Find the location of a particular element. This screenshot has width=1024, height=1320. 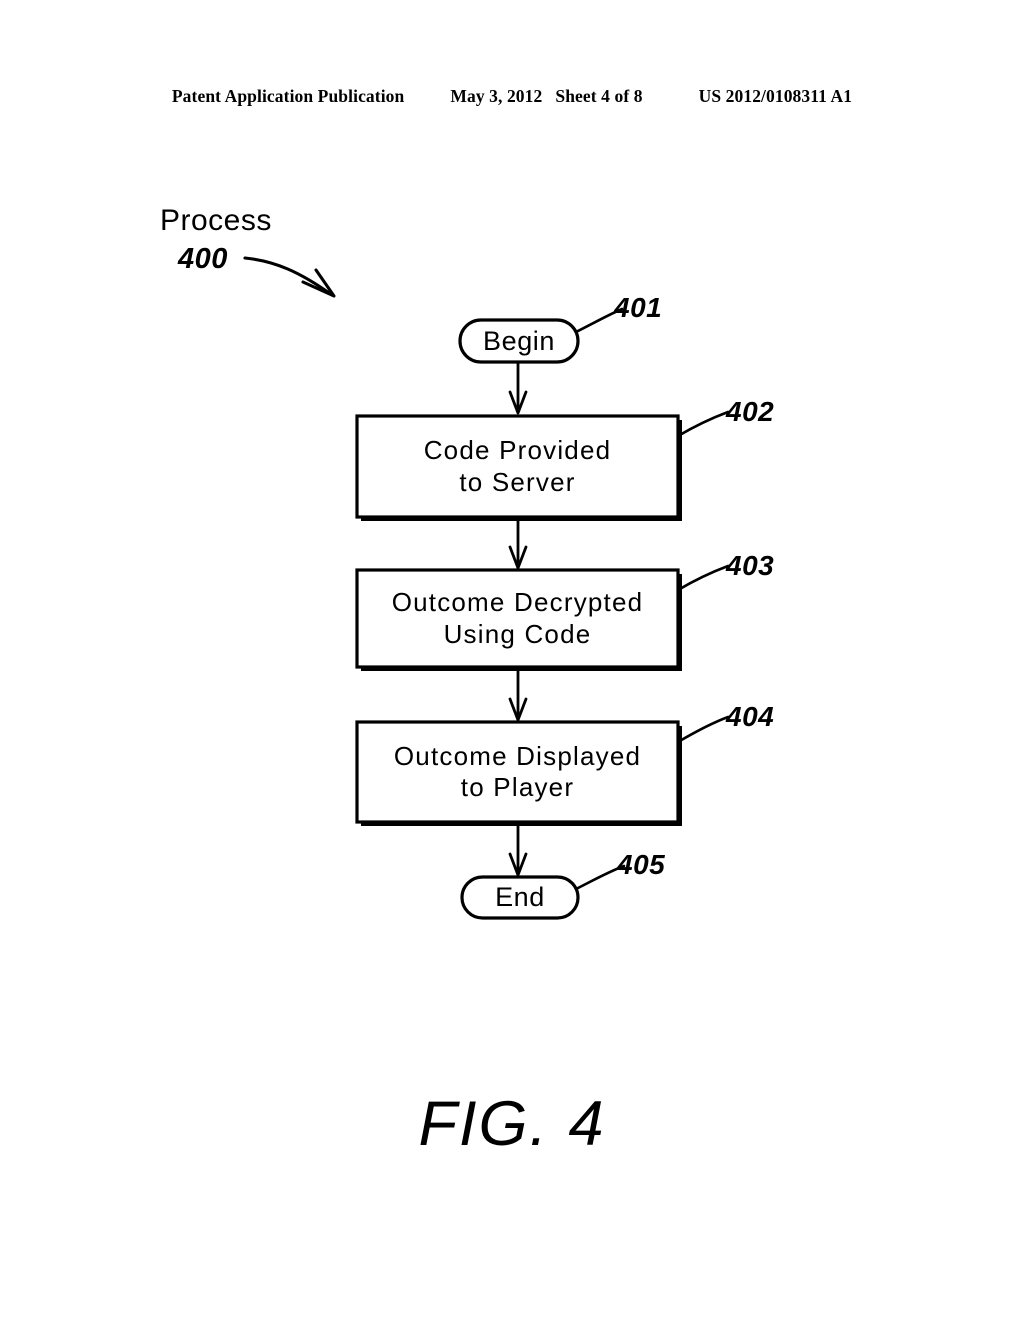

reference-numeral-402: 402 is located at coordinates (750, 411).